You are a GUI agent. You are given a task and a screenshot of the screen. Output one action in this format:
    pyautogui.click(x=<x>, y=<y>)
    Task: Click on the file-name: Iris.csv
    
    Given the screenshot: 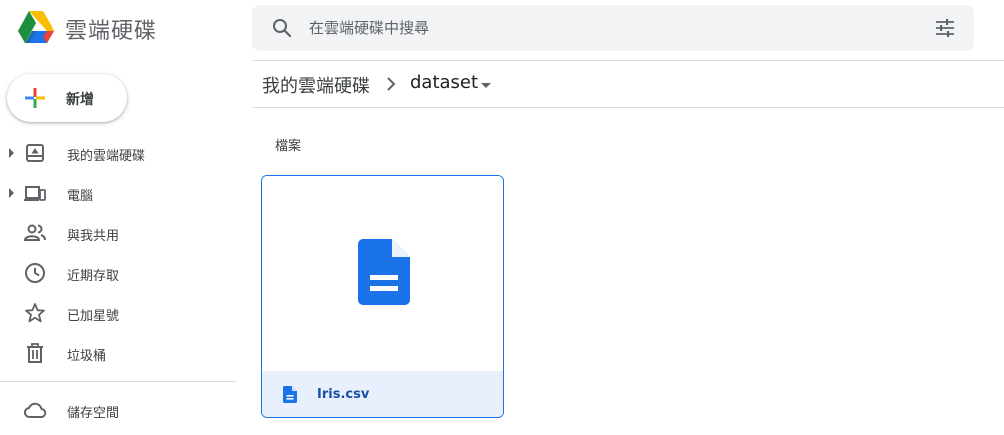 What is the action you would take?
    pyautogui.click(x=343, y=394)
    